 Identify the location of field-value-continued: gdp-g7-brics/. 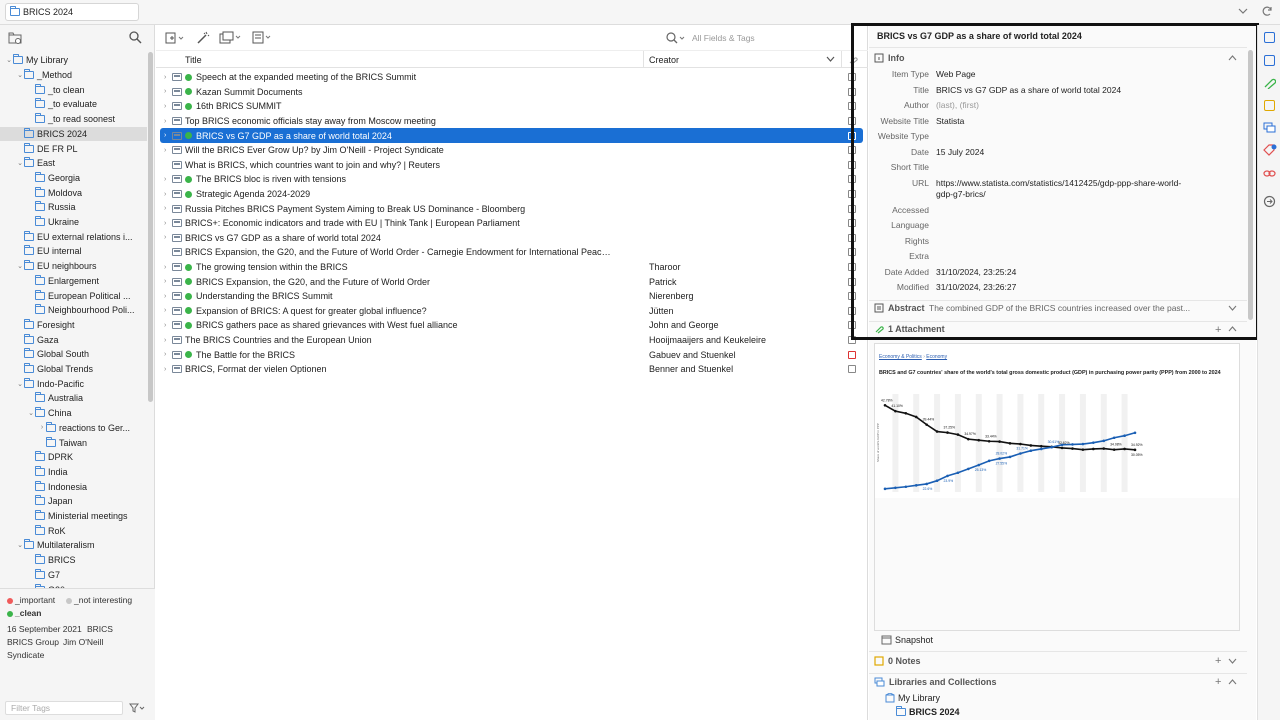
(961, 194).